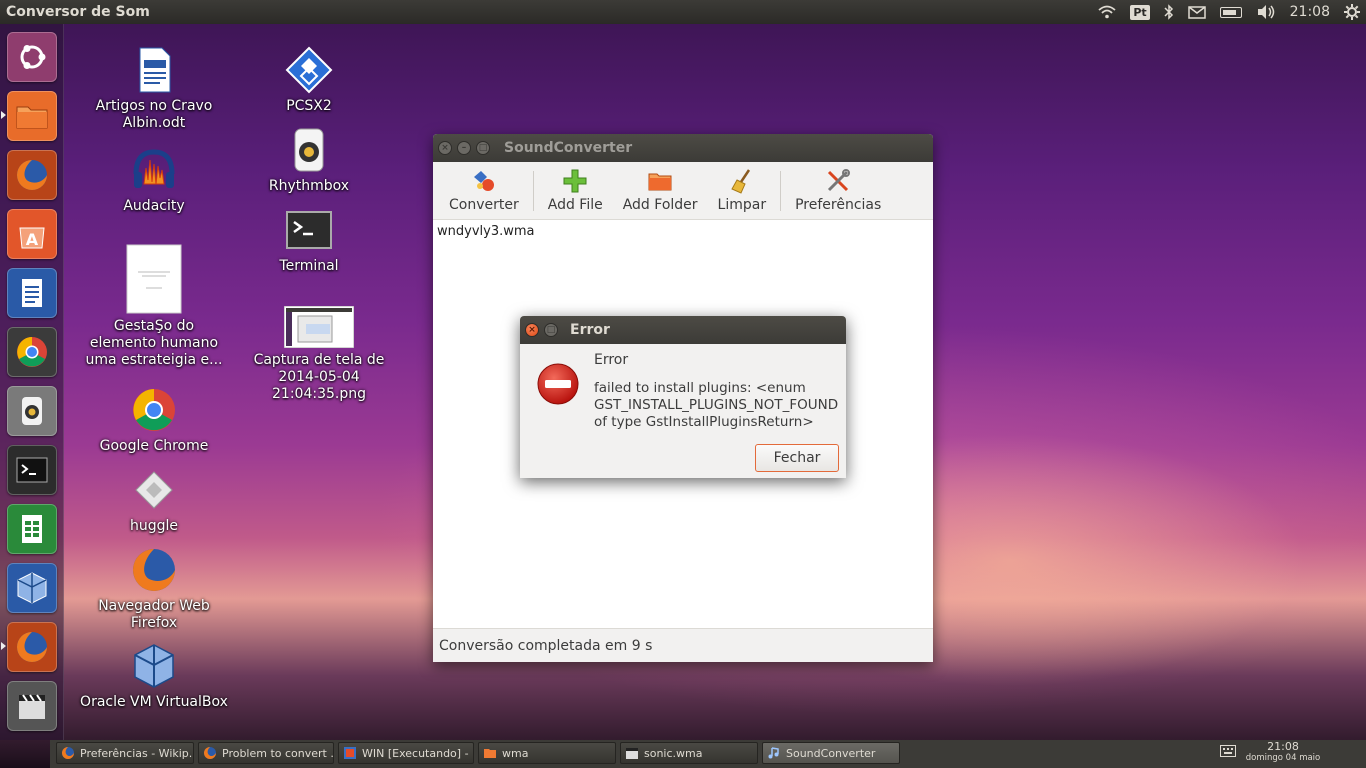 The height and width of the screenshot is (768, 1366). What do you see at coordinates (1266, 12) in the screenshot?
I see `volume-icon` at bounding box center [1266, 12].